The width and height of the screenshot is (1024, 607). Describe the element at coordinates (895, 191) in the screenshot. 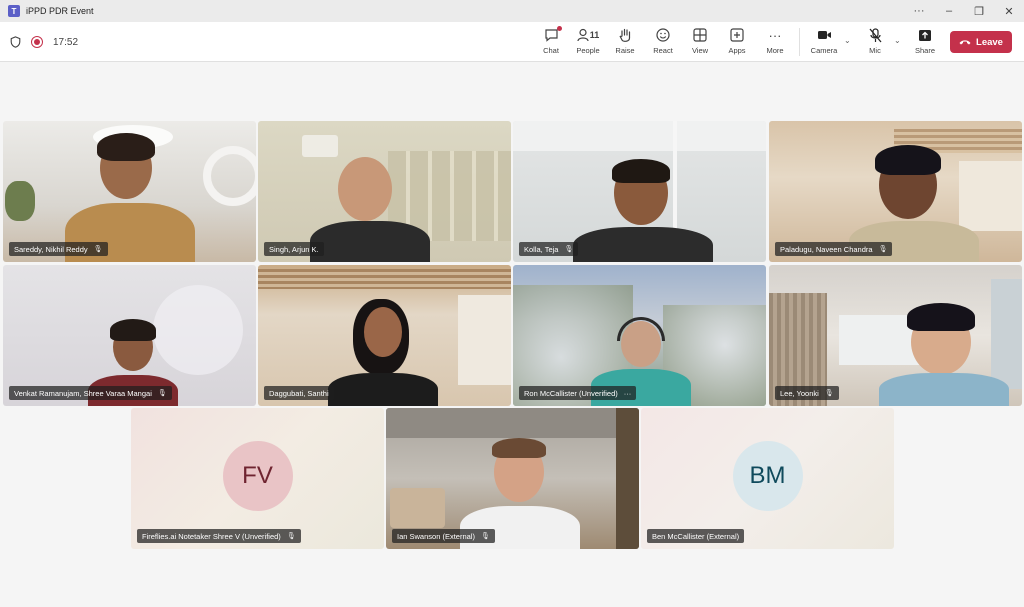

I see `video-tile: Paladugu, Naveen Chandra 🎙` at that location.